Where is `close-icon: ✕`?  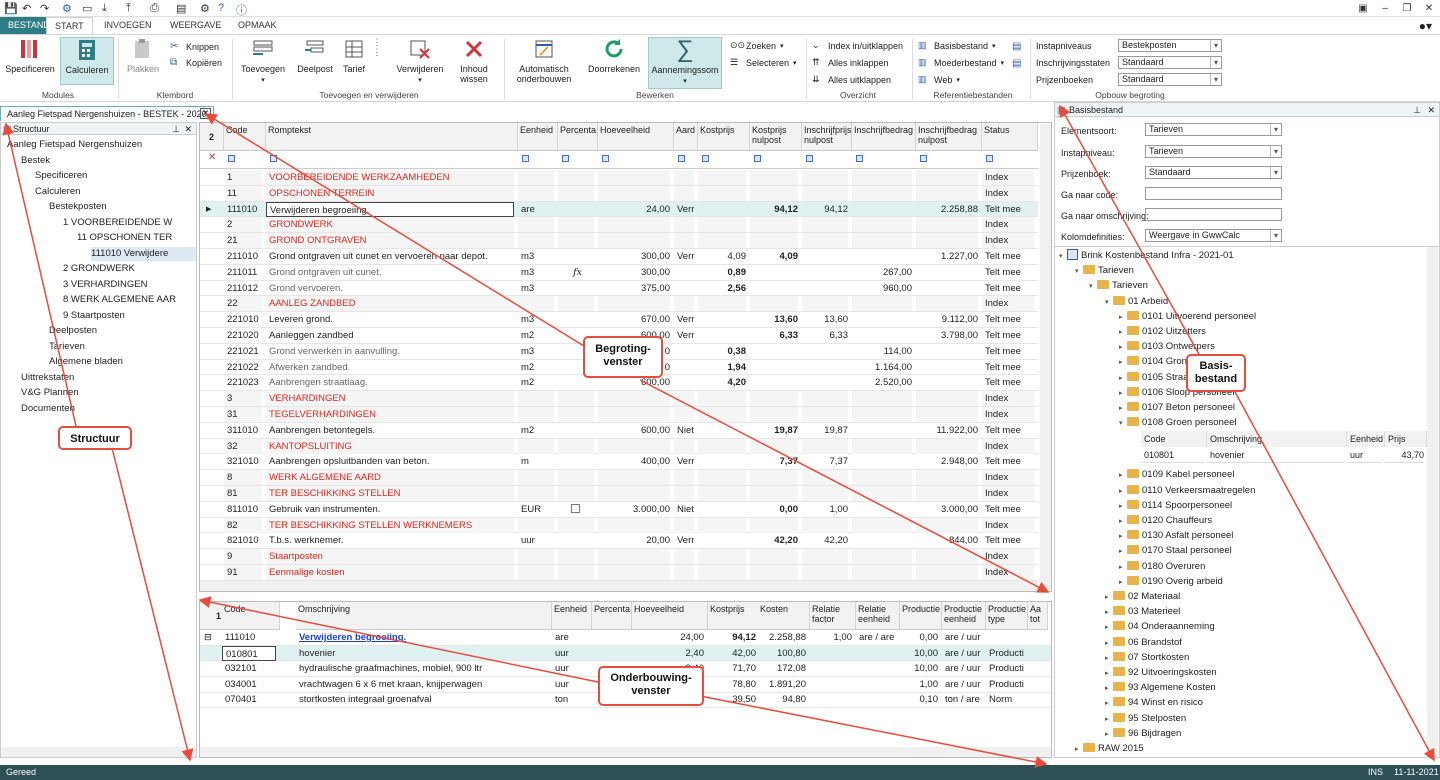
close-icon: ✕ is located at coordinates (205, 113).